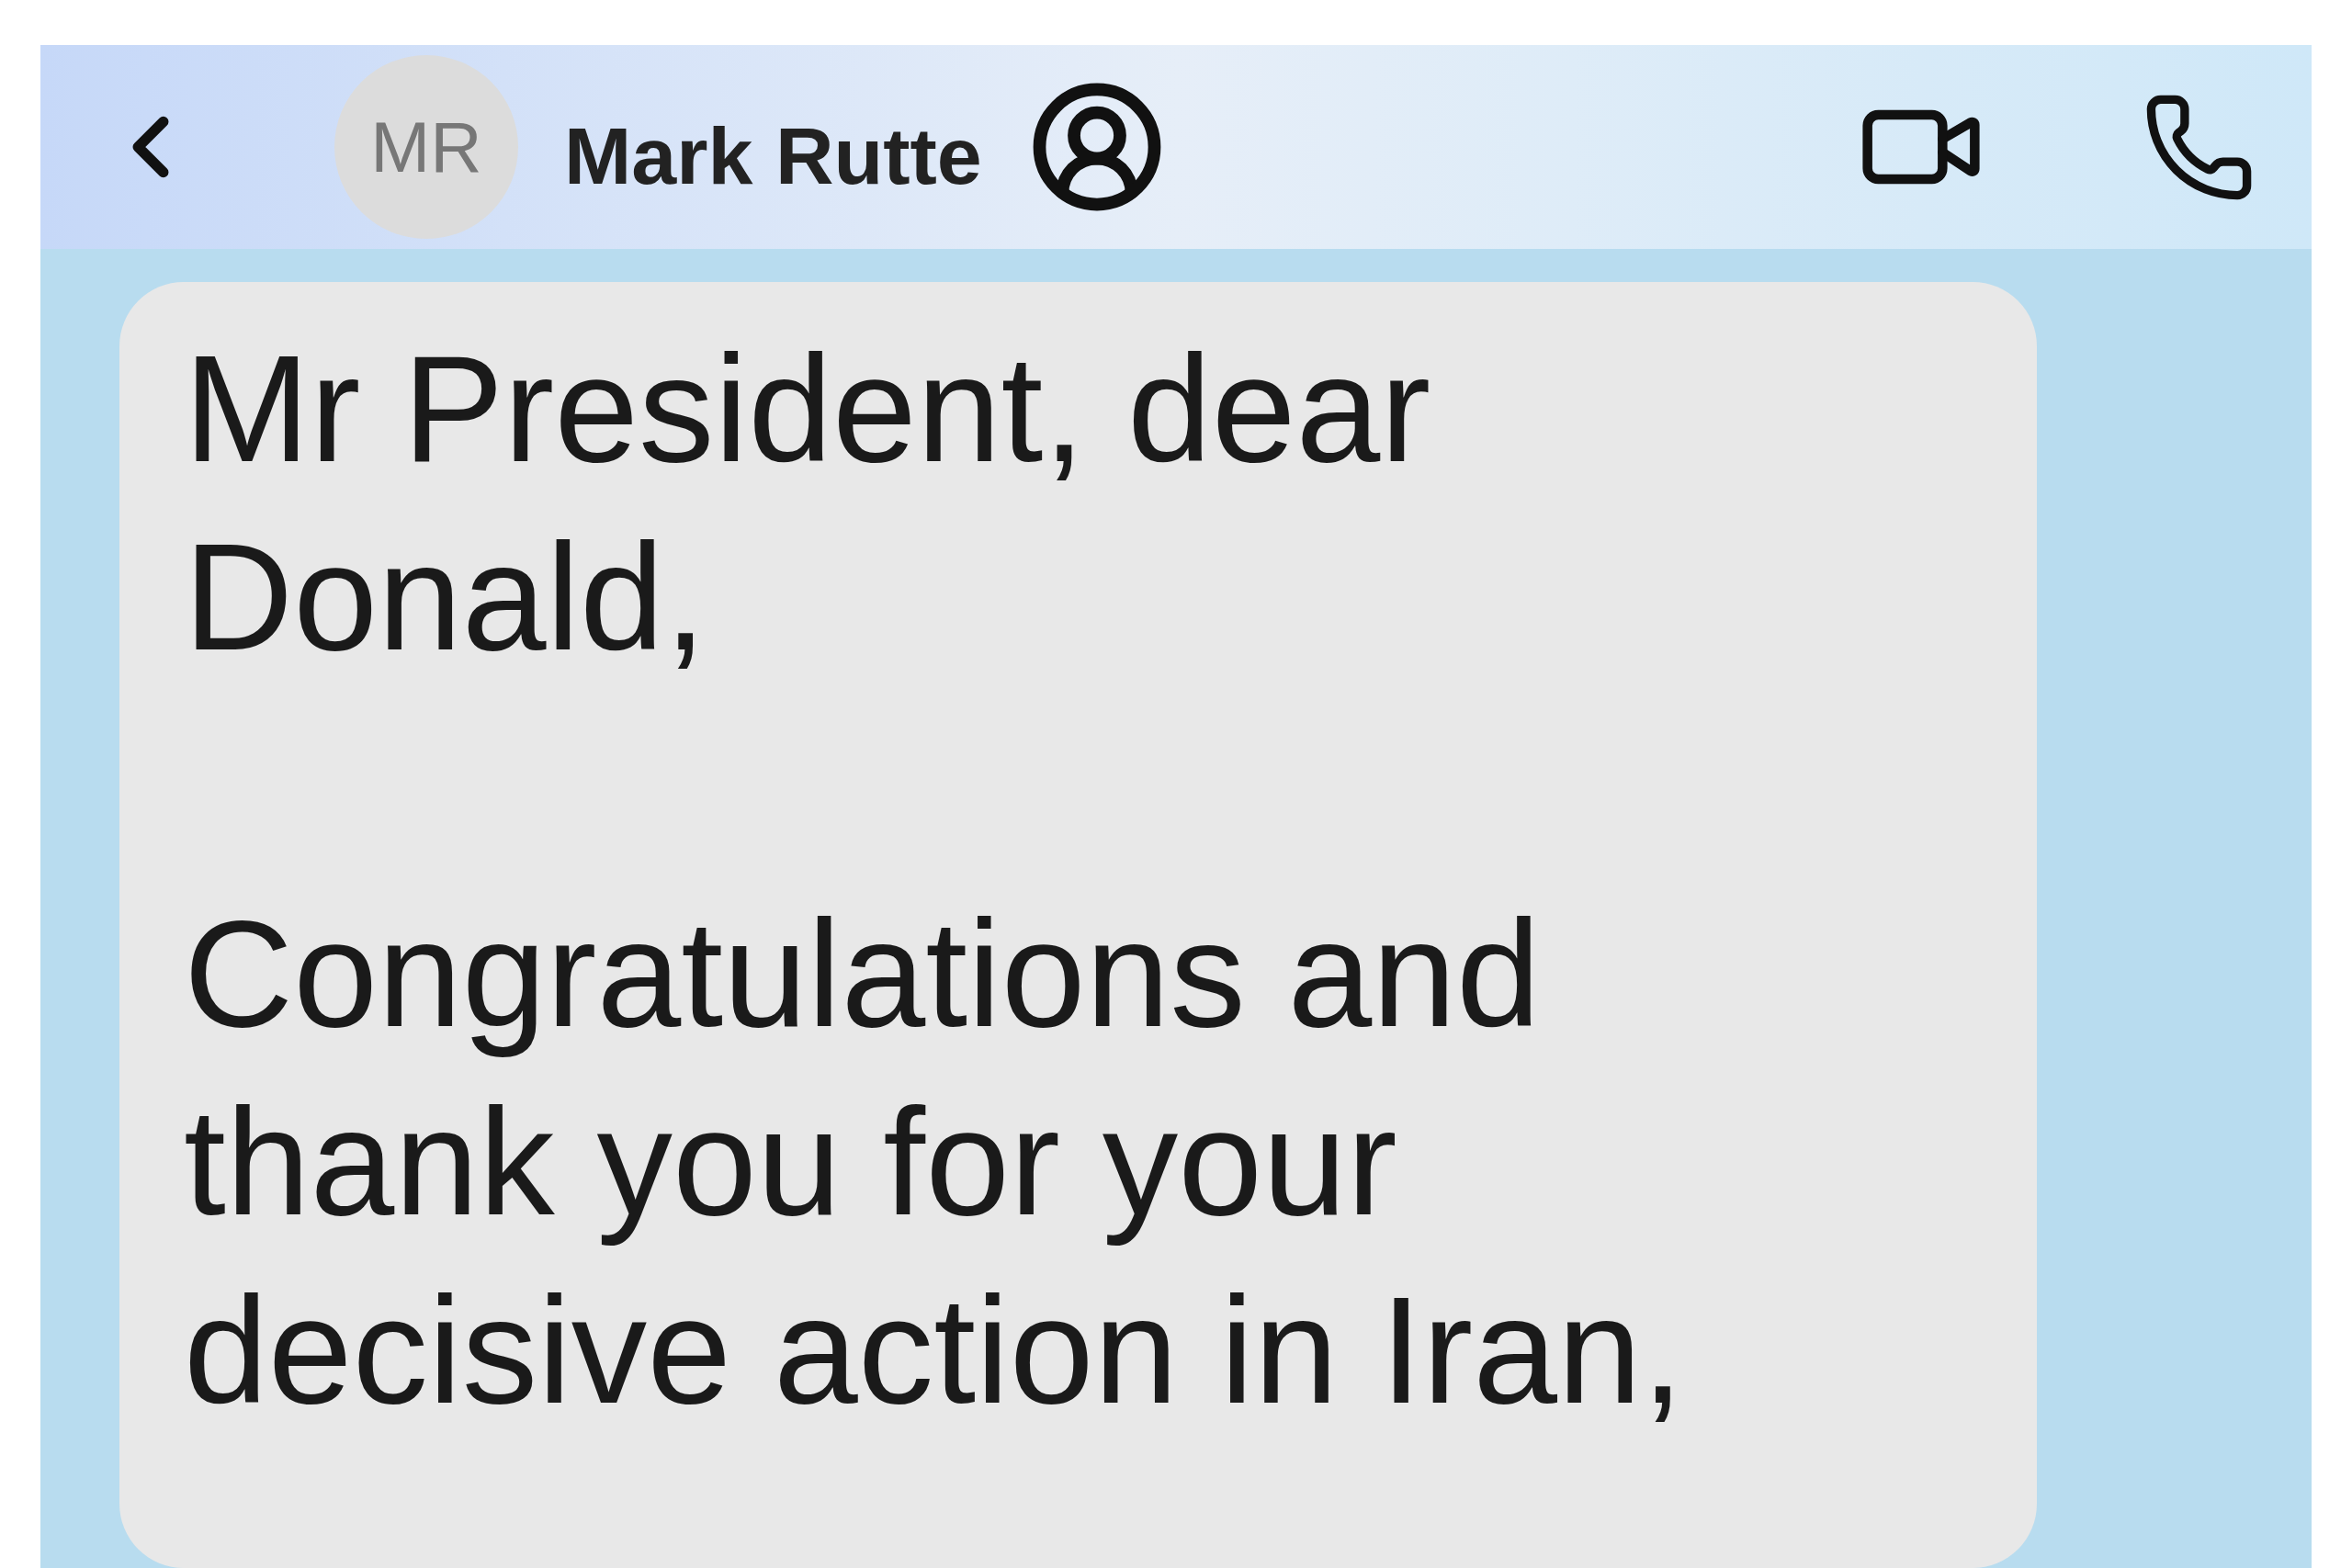  What do you see at coordinates (426, 147) in the screenshot?
I see `avatar: MR` at bounding box center [426, 147].